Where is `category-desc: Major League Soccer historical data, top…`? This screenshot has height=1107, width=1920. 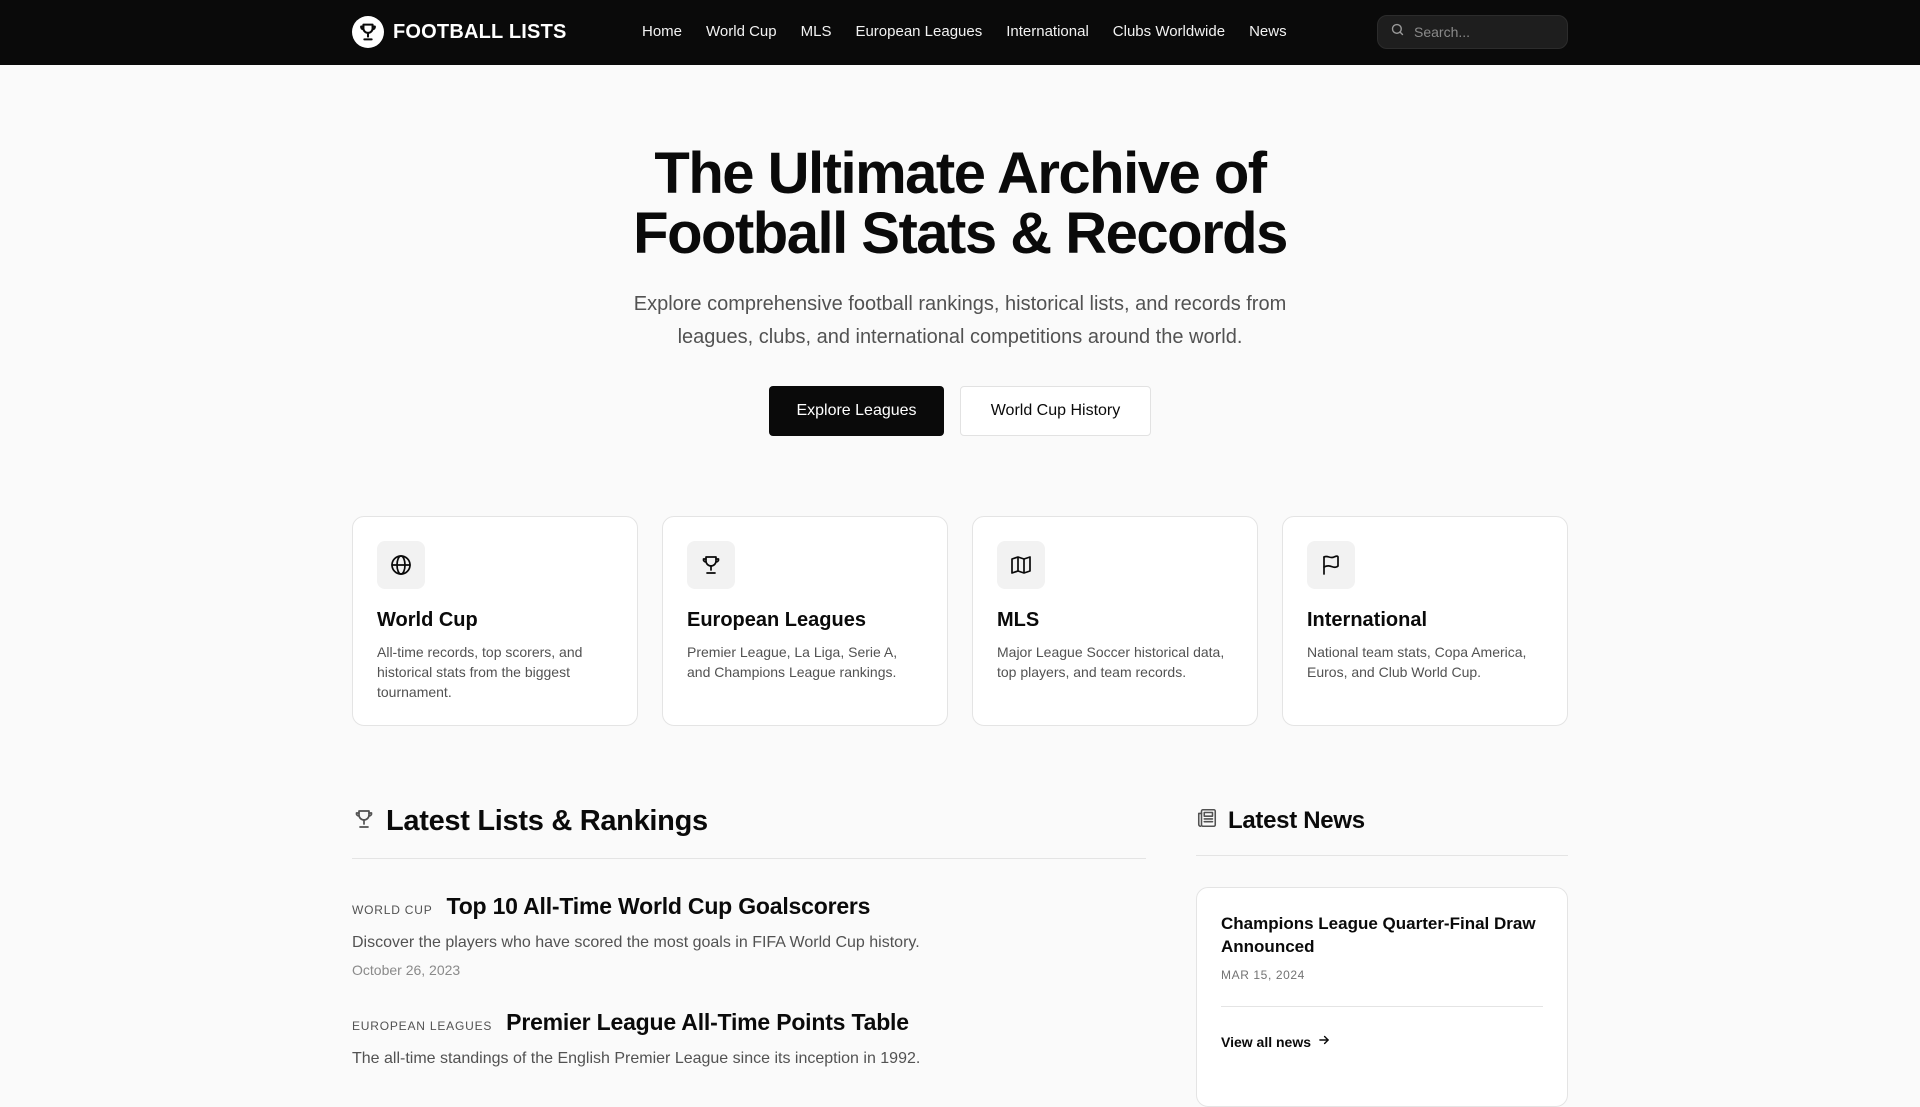 category-desc: Major League Soccer historical data, top… is located at coordinates (1111, 662).